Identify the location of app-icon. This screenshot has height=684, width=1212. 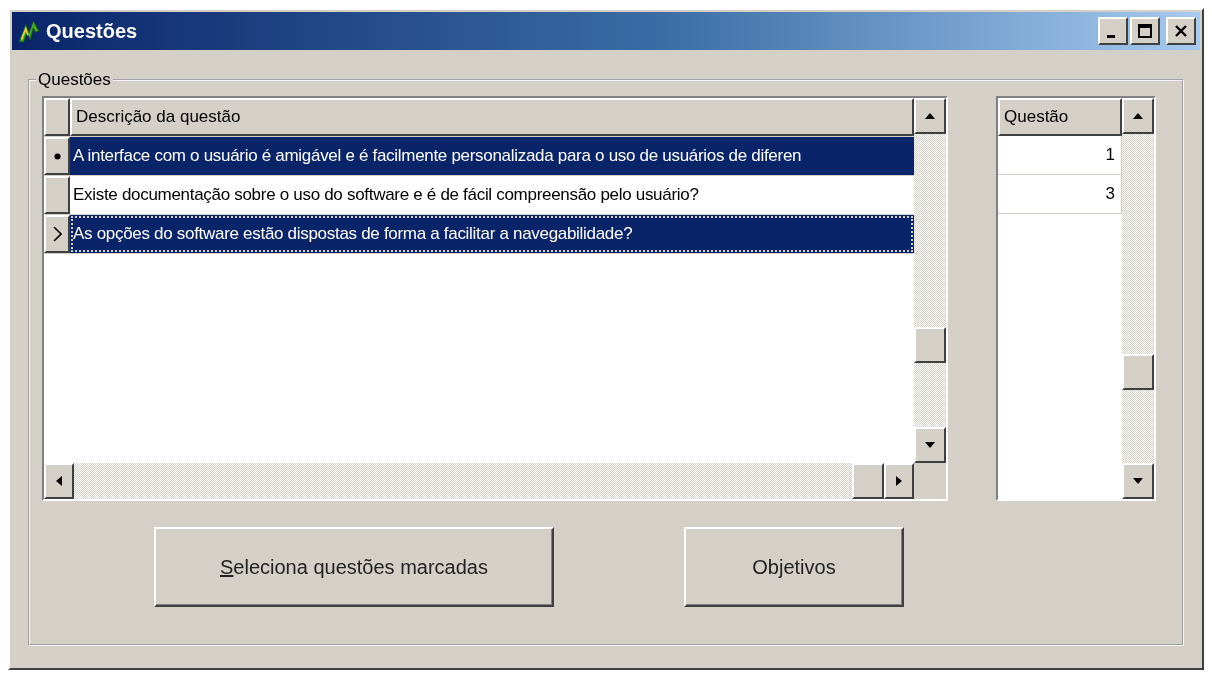
(29, 31).